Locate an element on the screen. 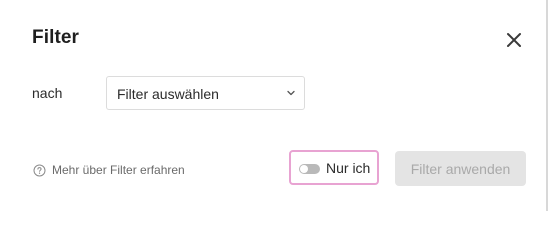  help-circle-icon is located at coordinates (39, 170).